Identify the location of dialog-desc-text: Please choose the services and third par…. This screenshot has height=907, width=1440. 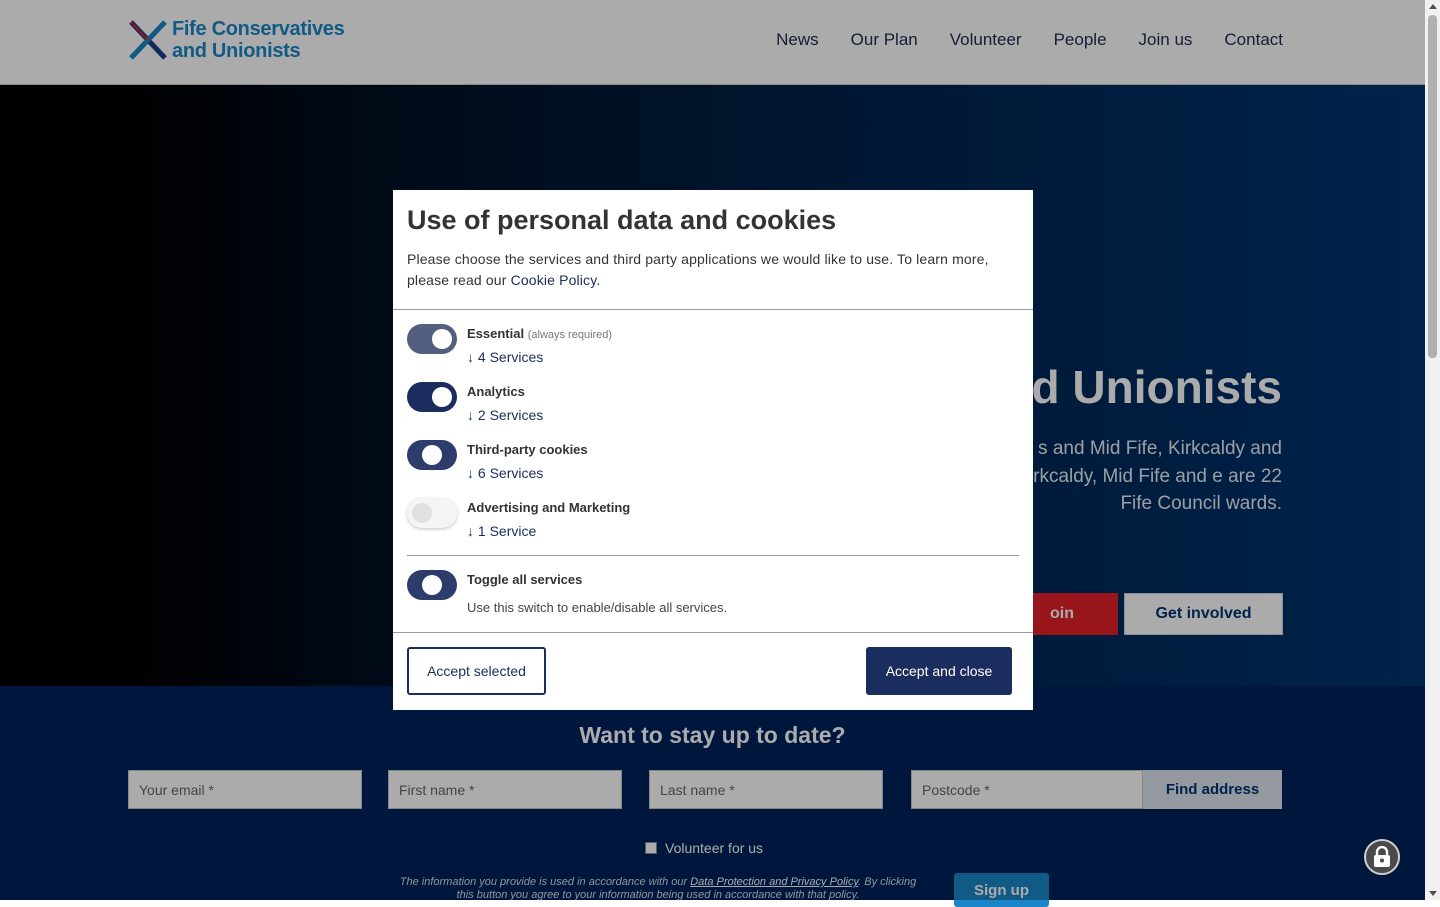
(698, 269).